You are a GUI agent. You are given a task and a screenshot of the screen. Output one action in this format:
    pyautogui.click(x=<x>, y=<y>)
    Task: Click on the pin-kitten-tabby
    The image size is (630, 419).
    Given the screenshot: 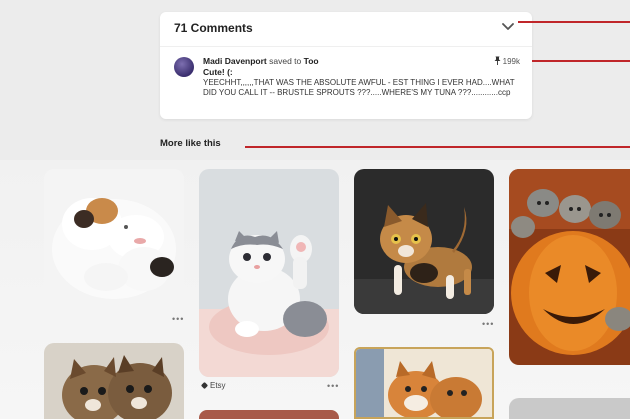 What is the action you would take?
    pyautogui.click(x=424, y=241)
    